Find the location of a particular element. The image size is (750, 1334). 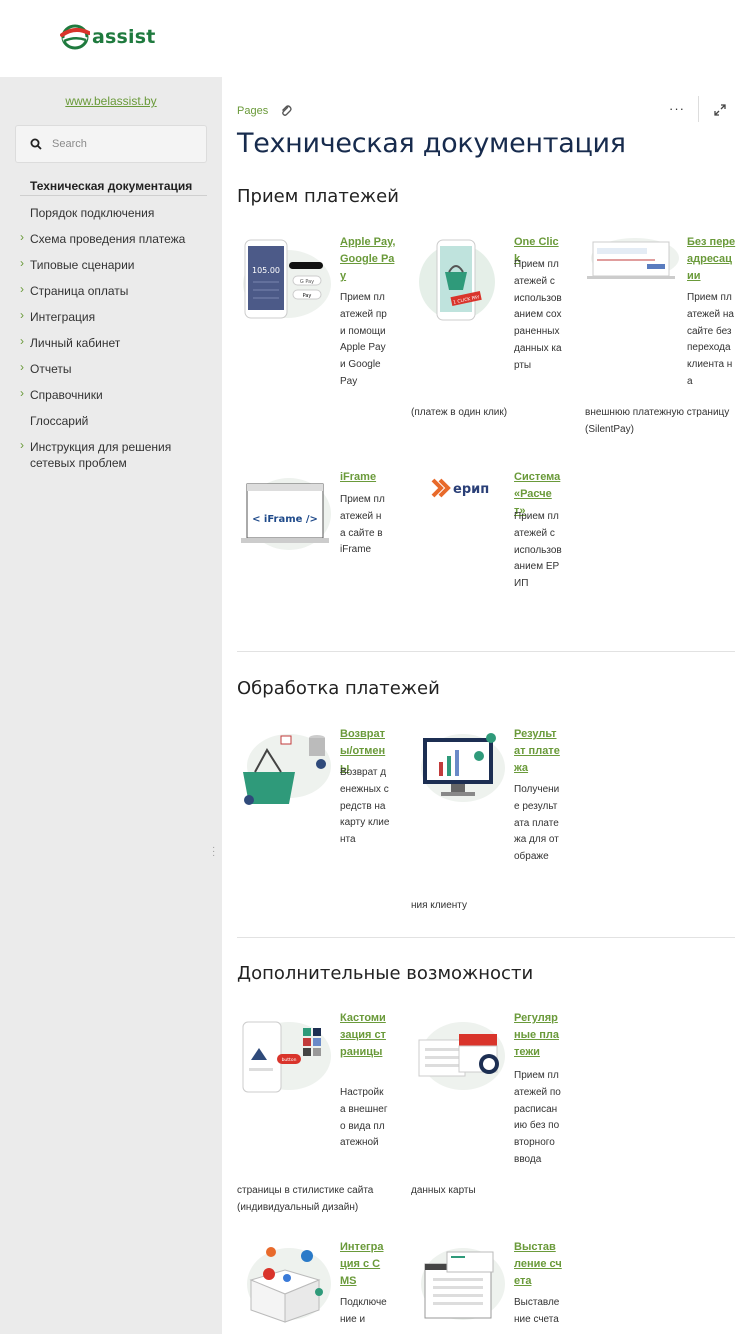

assist-logo-mark-icon is located at coordinates (75, 37).